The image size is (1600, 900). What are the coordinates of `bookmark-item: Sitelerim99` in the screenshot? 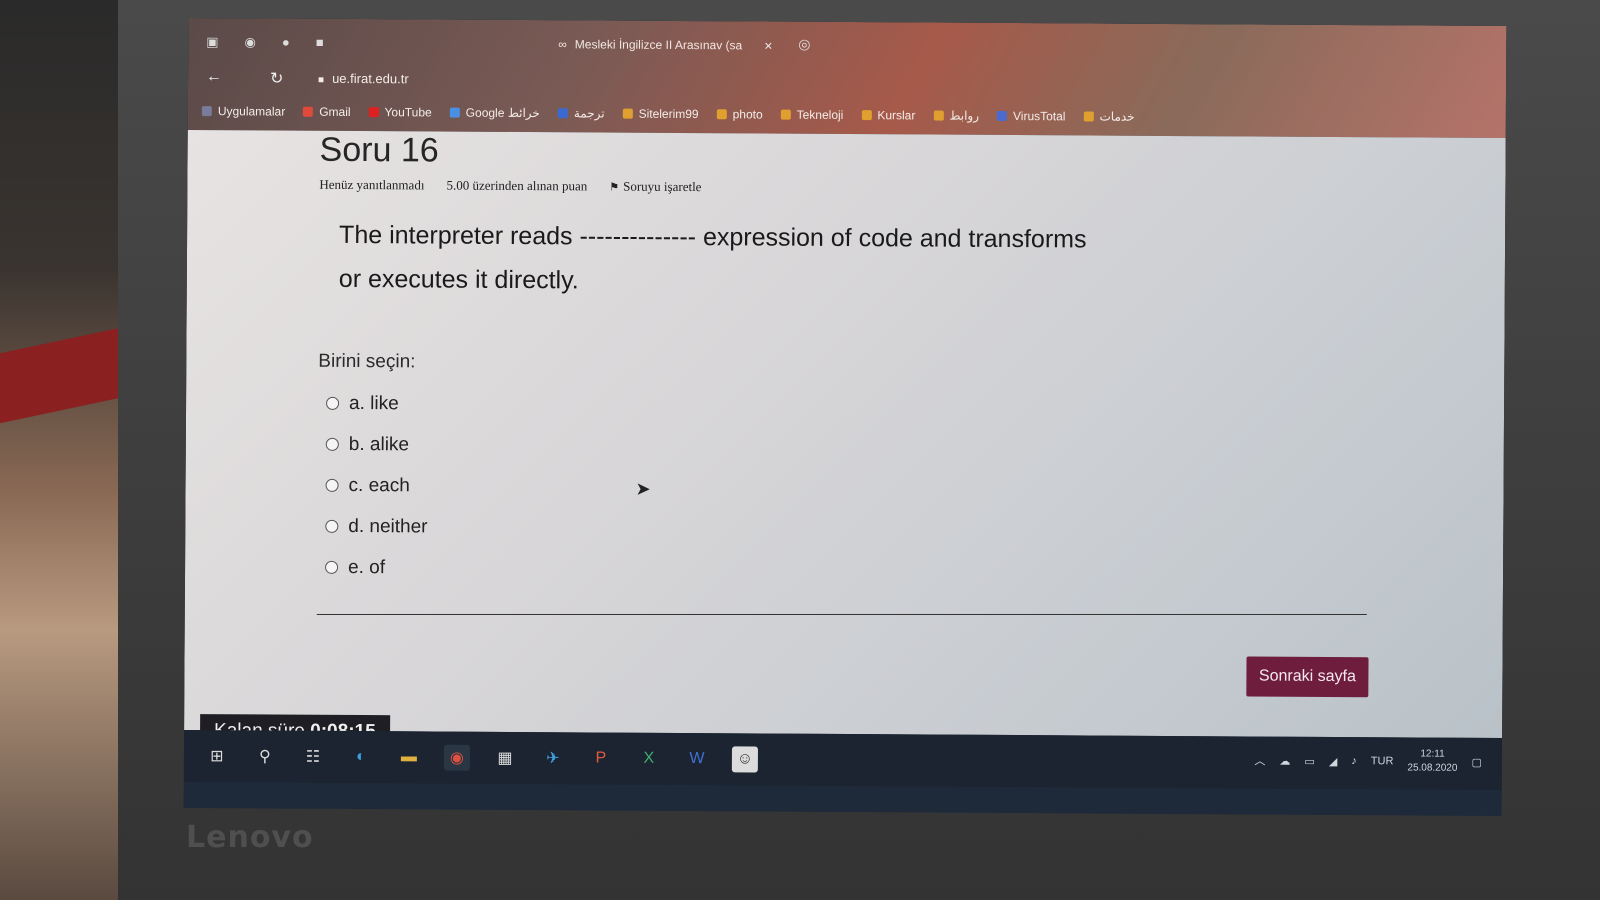 It's located at (660, 114).